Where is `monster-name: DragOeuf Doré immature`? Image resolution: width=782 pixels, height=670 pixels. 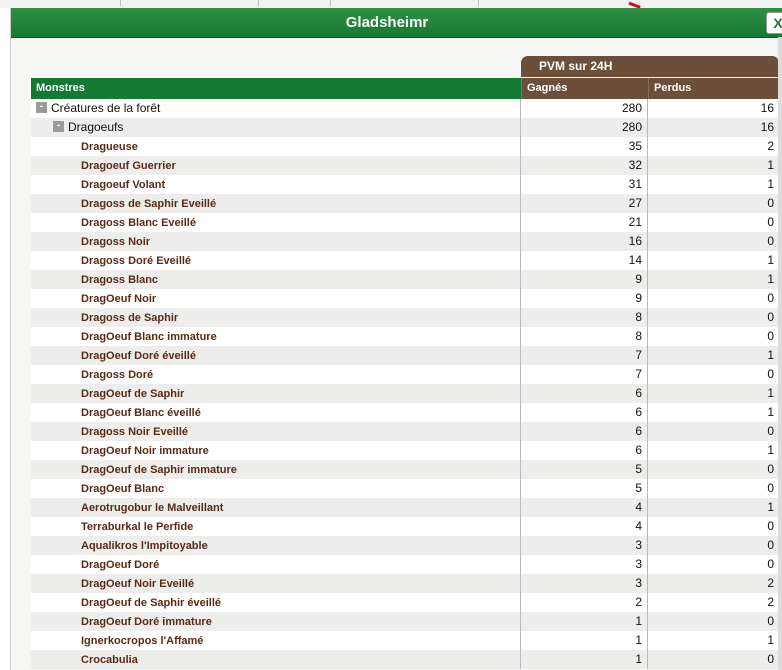 monster-name: DragOeuf Doré immature is located at coordinates (146, 622).